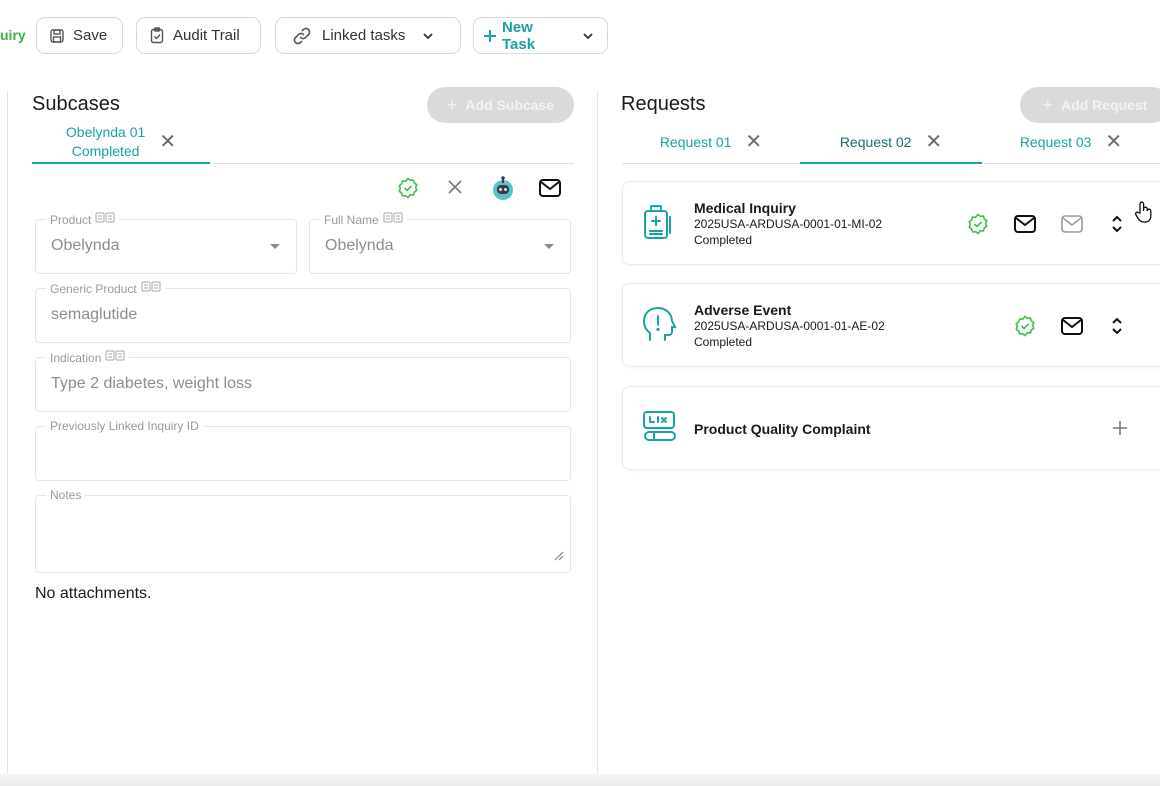  Describe the element at coordinates (659, 326) in the screenshot. I see `head-alert-icon` at that location.